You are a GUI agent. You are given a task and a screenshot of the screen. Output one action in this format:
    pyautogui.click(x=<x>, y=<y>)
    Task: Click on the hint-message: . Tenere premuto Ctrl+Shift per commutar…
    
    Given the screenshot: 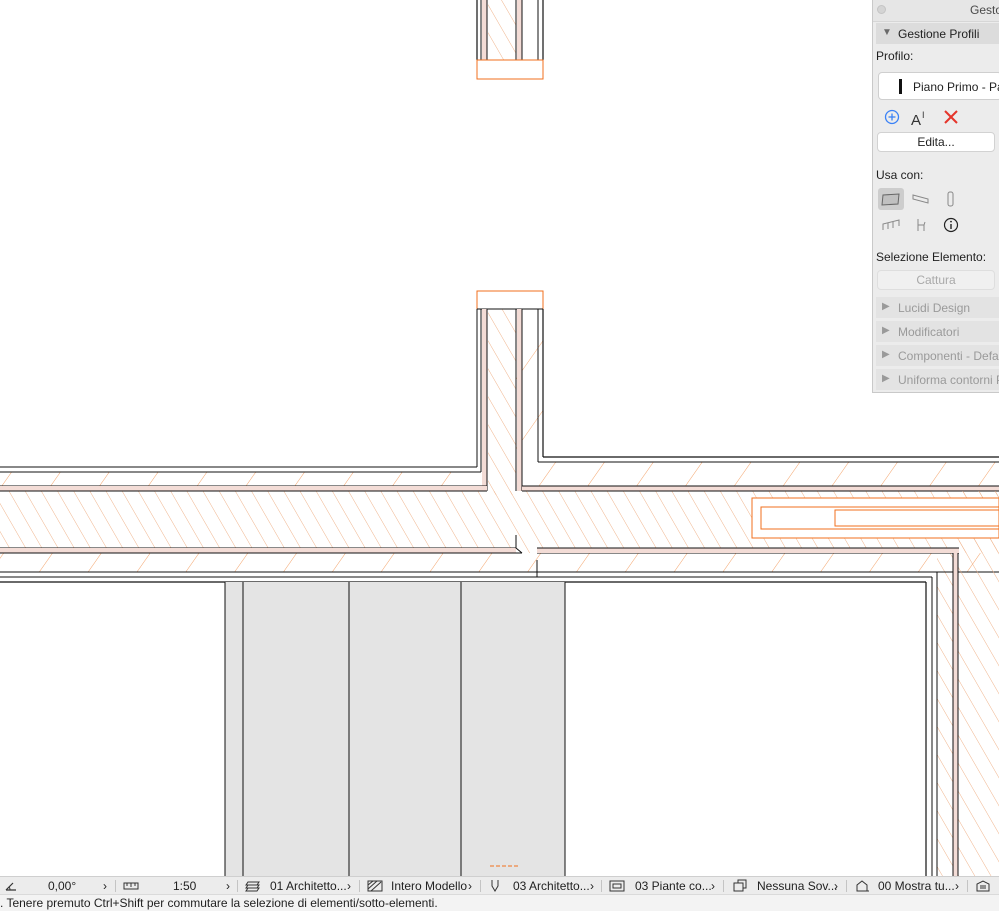 What is the action you would take?
    pyautogui.click(x=499, y=902)
    